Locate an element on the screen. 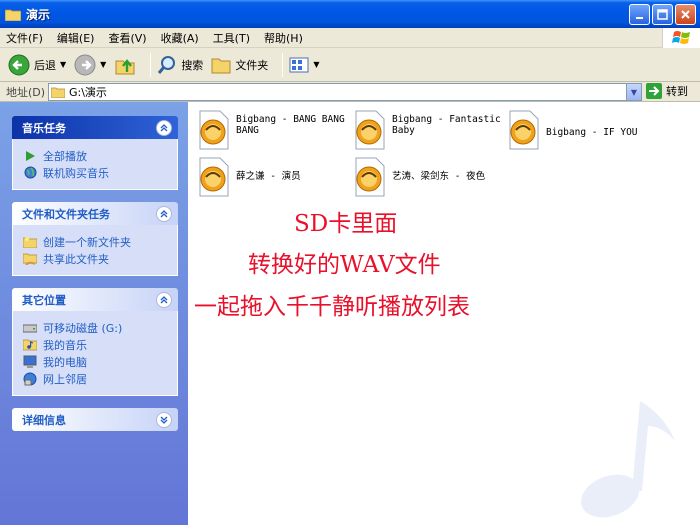 The width and height of the screenshot is (700, 525). menu-tools: 工具(T) is located at coordinates (231, 38).